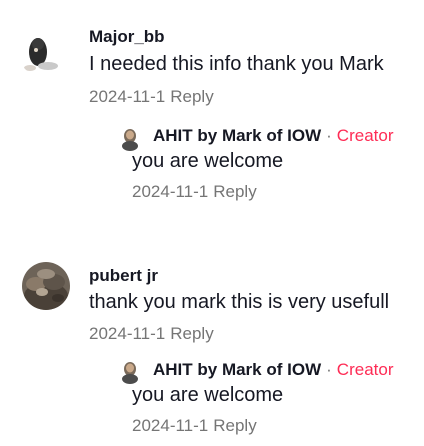 The image size is (424, 446). What do you see at coordinates (208, 395) in the screenshot?
I see `reply-text: you are welcome` at bounding box center [208, 395].